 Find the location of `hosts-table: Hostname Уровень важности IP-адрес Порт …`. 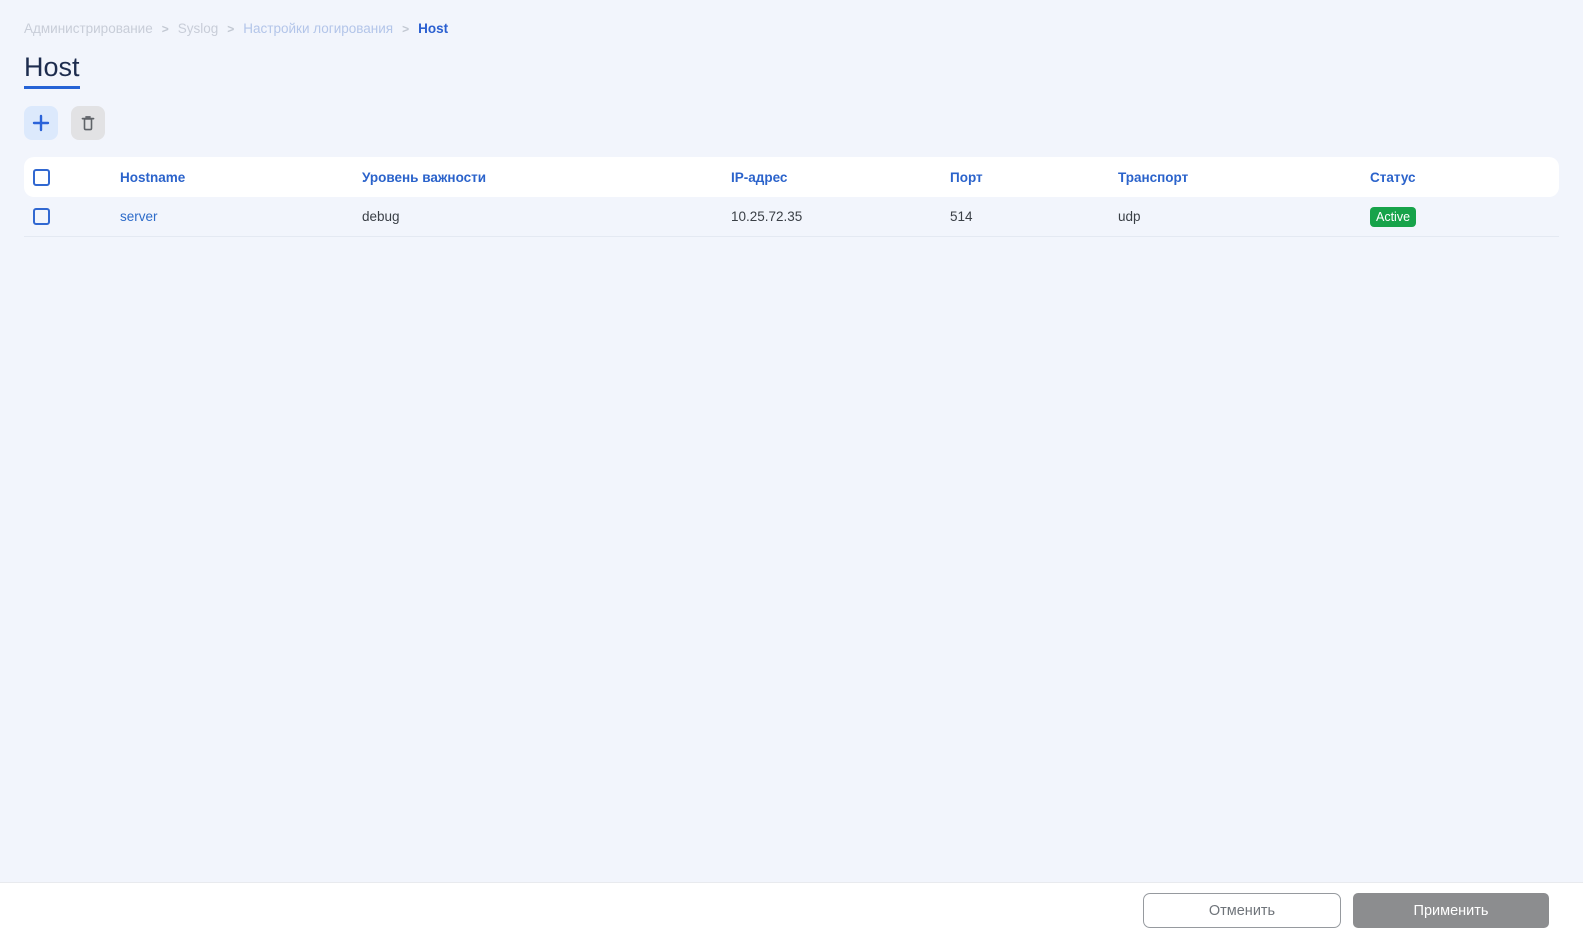

hosts-table: Hostname Уровень важности IP-адрес Порт … is located at coordinates (791, 197).